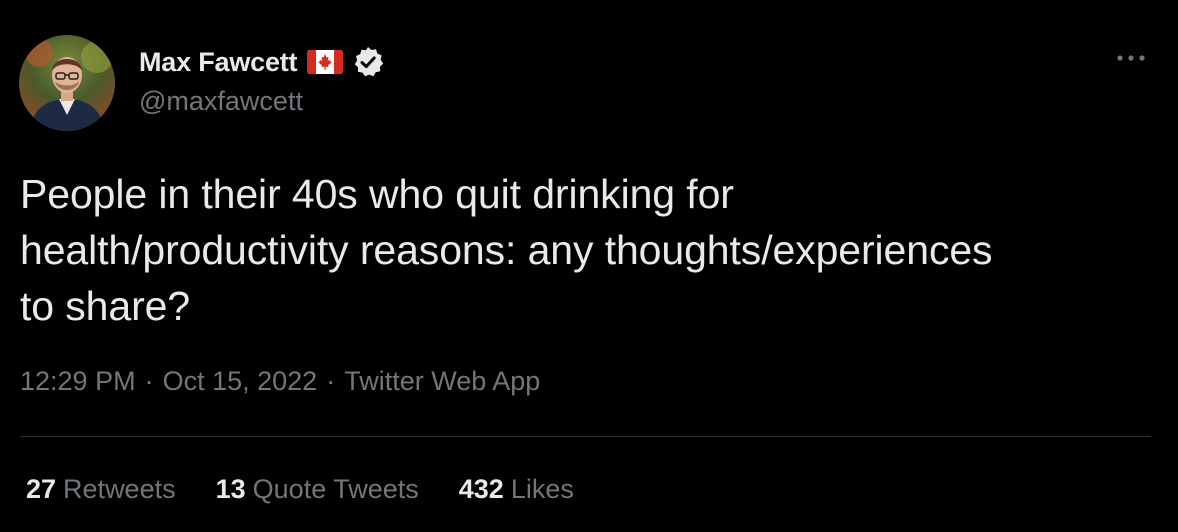  What do you see at coordinates (230, 489) in the screenshot?
I see `quote-tweets-count: 13` at bounding box center [230, 489].